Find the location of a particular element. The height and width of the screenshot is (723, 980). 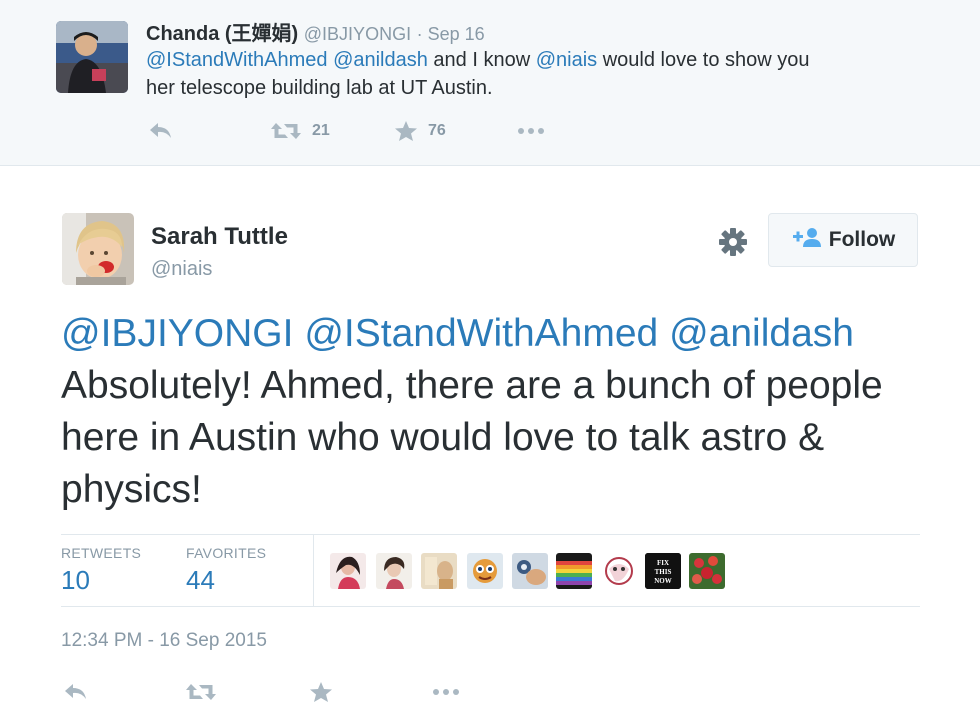

favorite-button is located at coordinates (321, 692).